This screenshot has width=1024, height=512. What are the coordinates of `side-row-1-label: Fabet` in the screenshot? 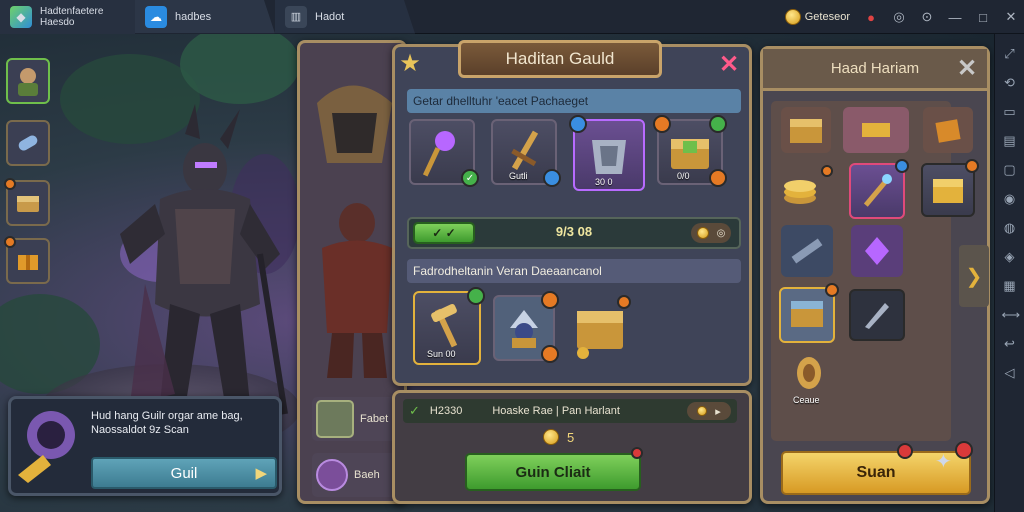 It's located at (374, 419).